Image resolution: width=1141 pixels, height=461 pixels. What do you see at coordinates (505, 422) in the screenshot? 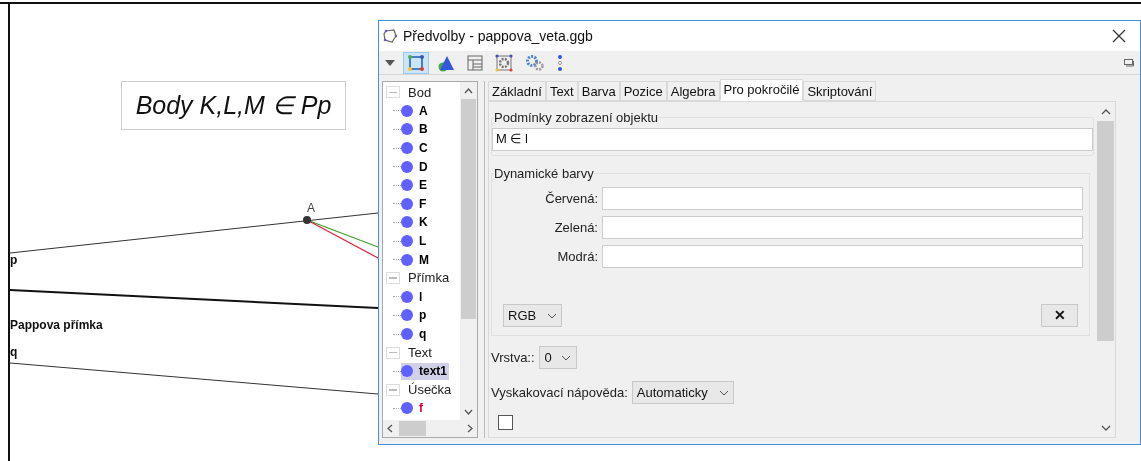
I see `checkbox` at bounding box center [505, 422].